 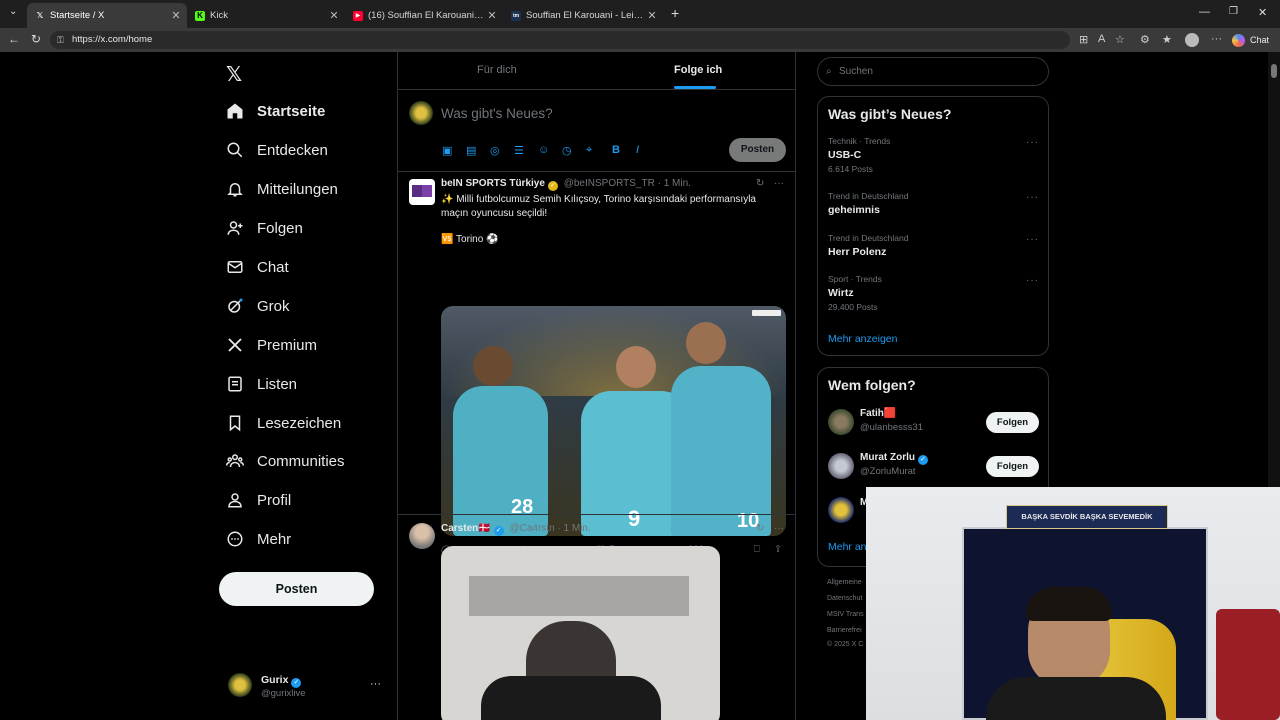 I want to click on webcam-banner: BAŞKA SEVDİK BAŞKA SEVEMEDİK, so click(x=1087, y=517).